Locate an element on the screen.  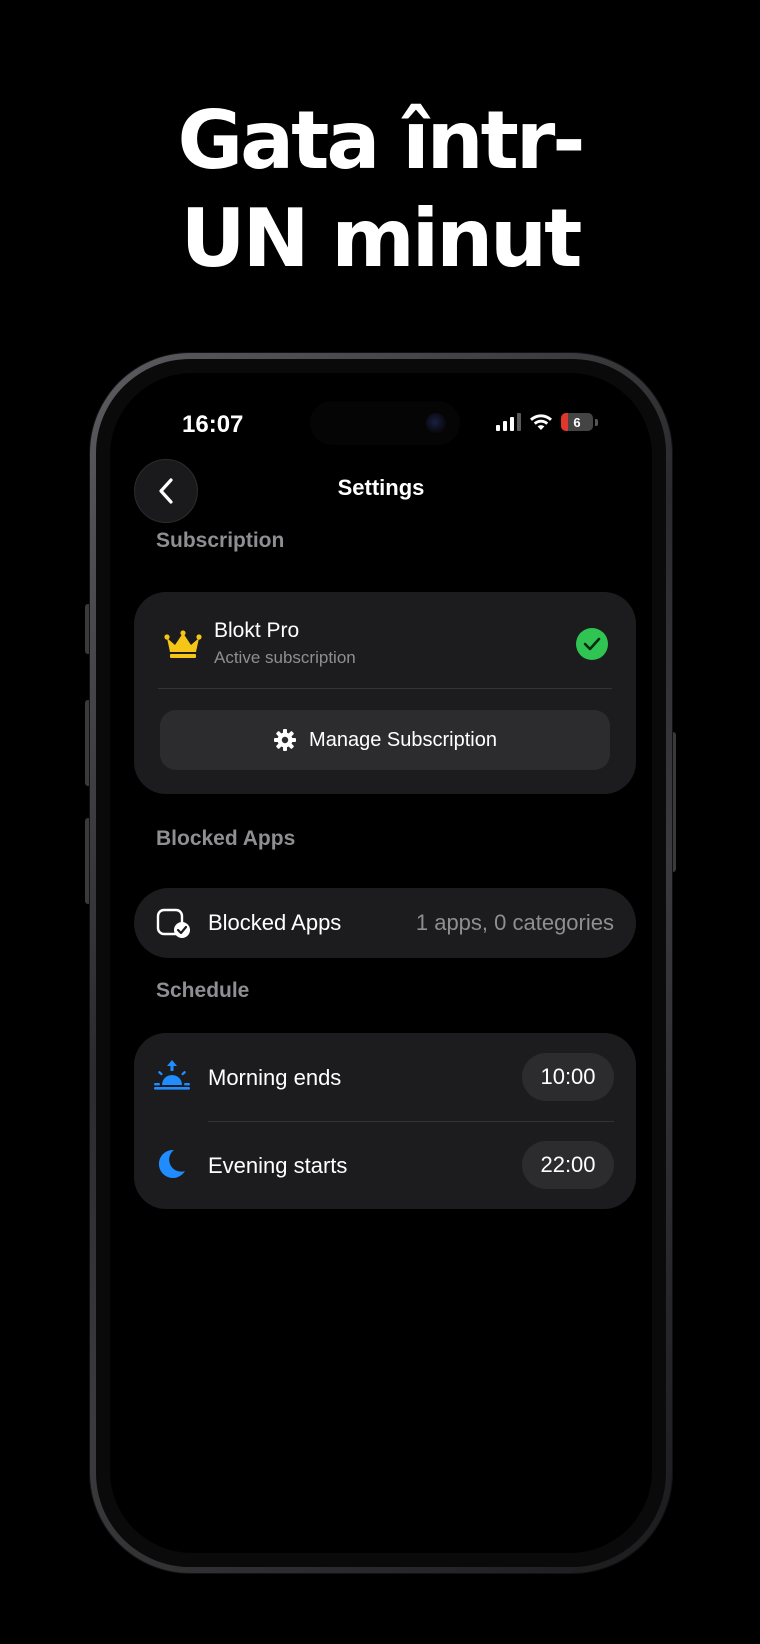
schedule-label-morning: Morning ends is located at coordinates (275, 1077).